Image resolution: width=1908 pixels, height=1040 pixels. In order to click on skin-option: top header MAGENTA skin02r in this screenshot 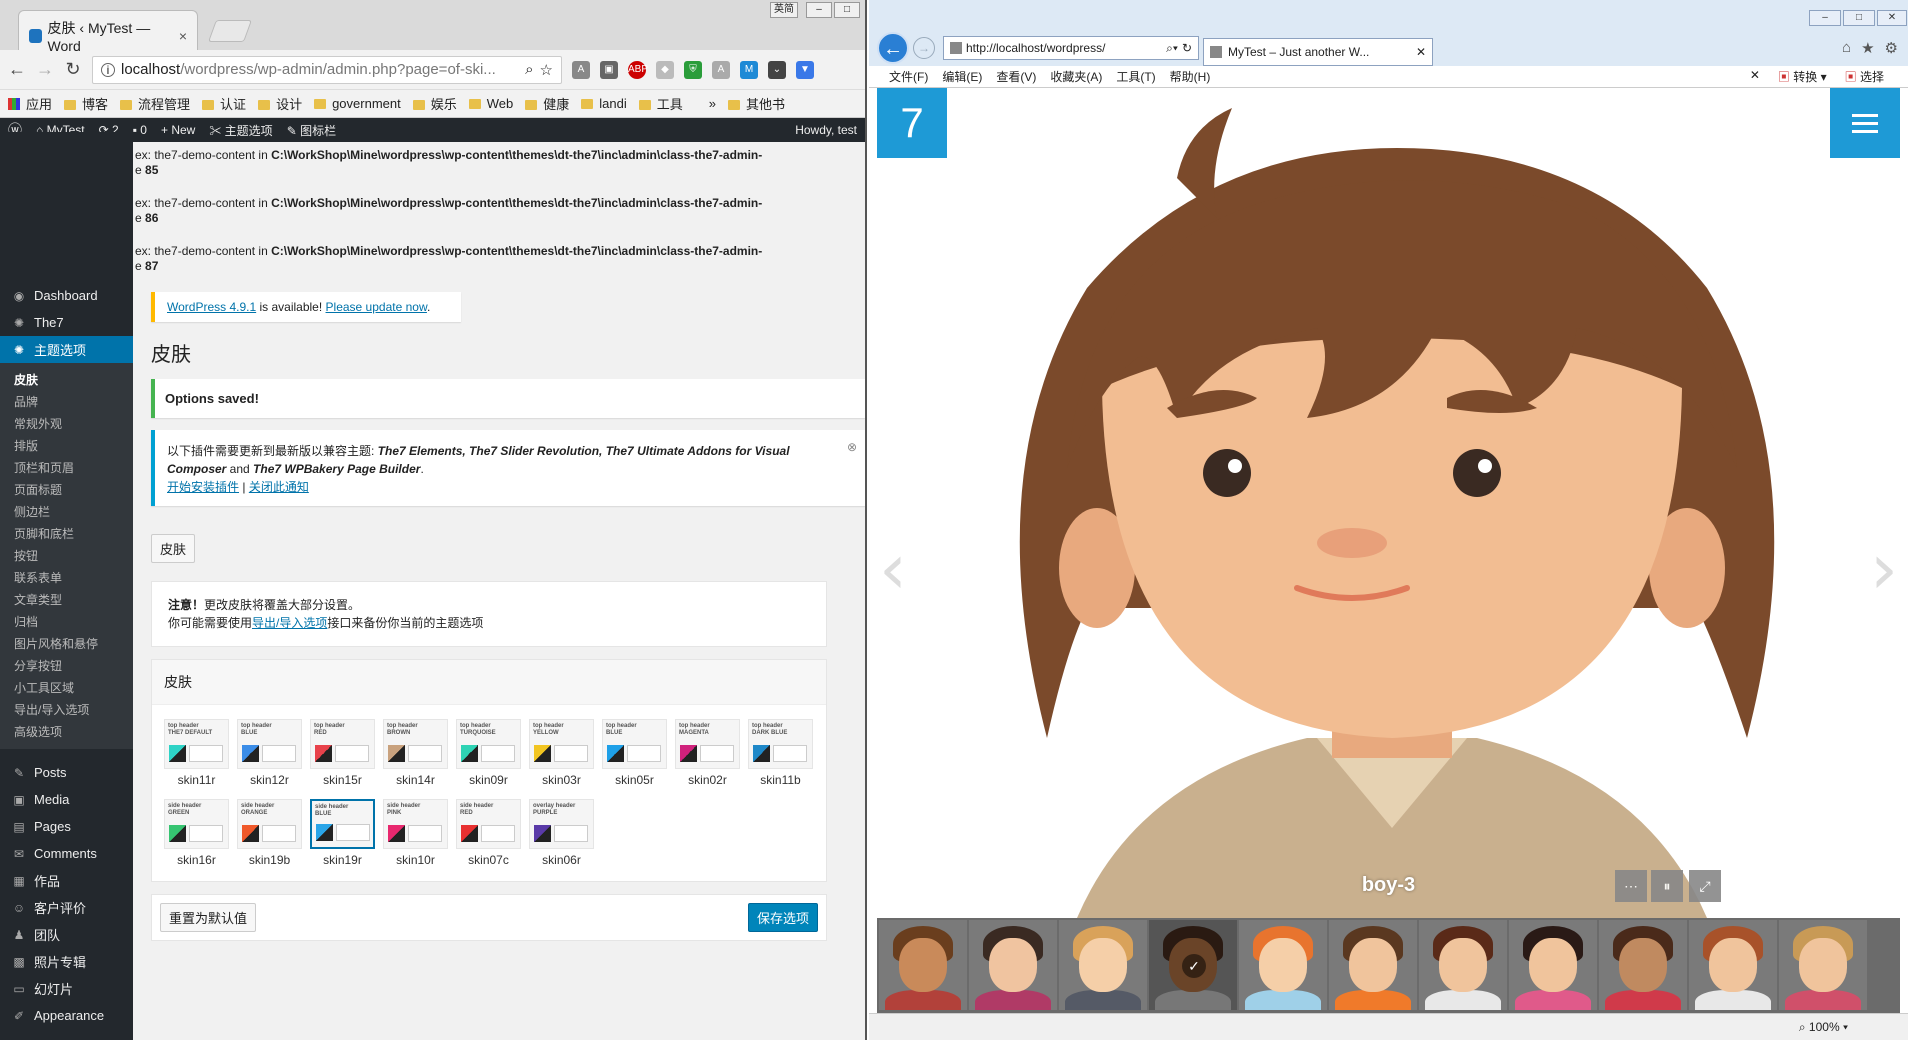, I will do `click(707, 753)`.